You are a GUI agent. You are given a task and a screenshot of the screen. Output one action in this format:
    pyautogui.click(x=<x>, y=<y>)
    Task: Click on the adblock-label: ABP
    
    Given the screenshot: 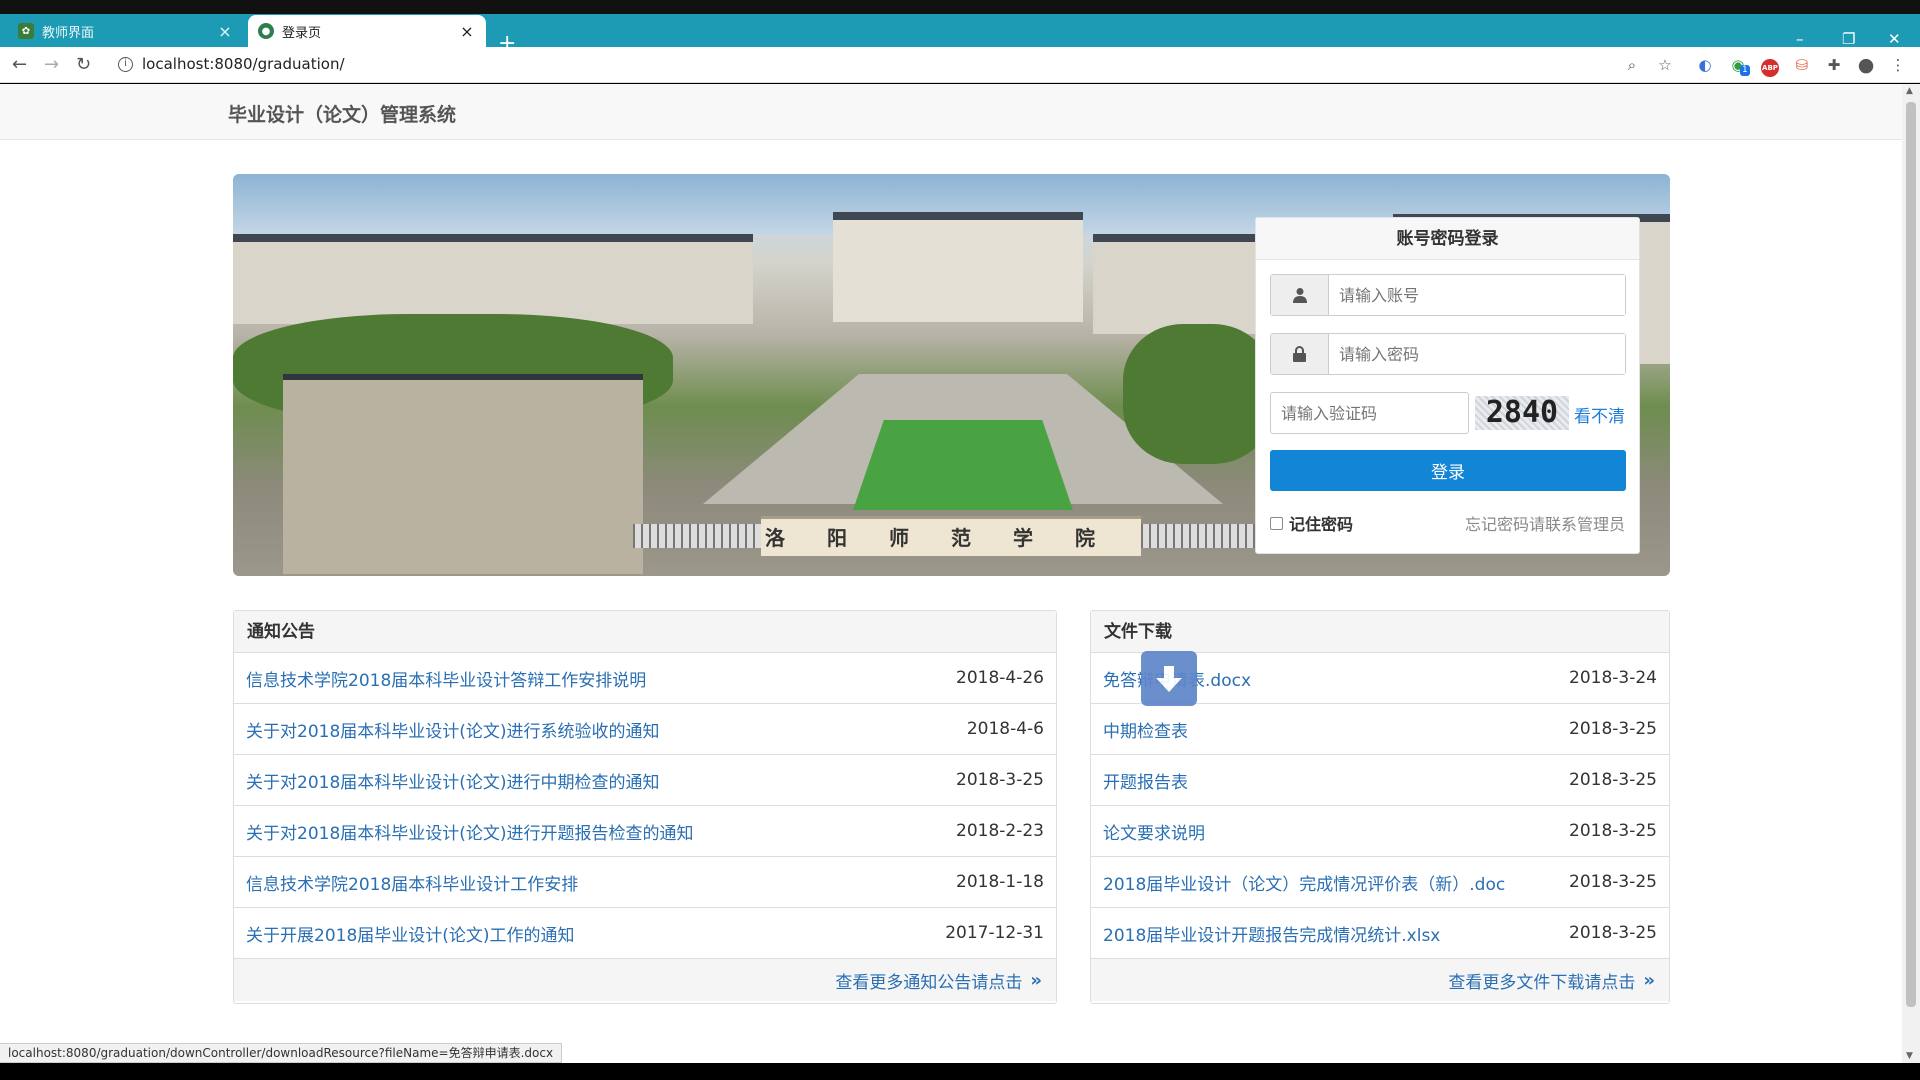 What is the action you would take?
    pyautogui.click(x=1770, y=68)
    